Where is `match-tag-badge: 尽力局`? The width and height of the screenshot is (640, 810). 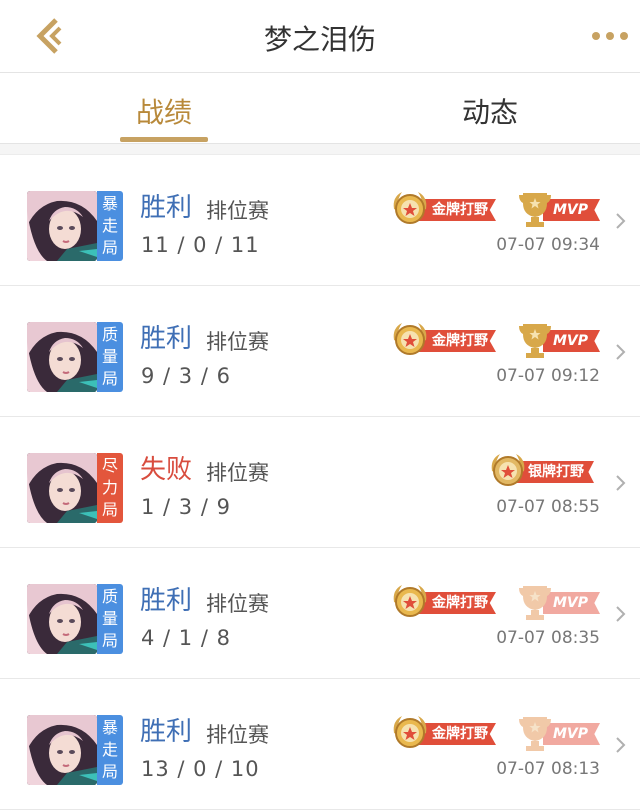
match-tag-badge: 尽力局 is located at coordinates (110, 488).